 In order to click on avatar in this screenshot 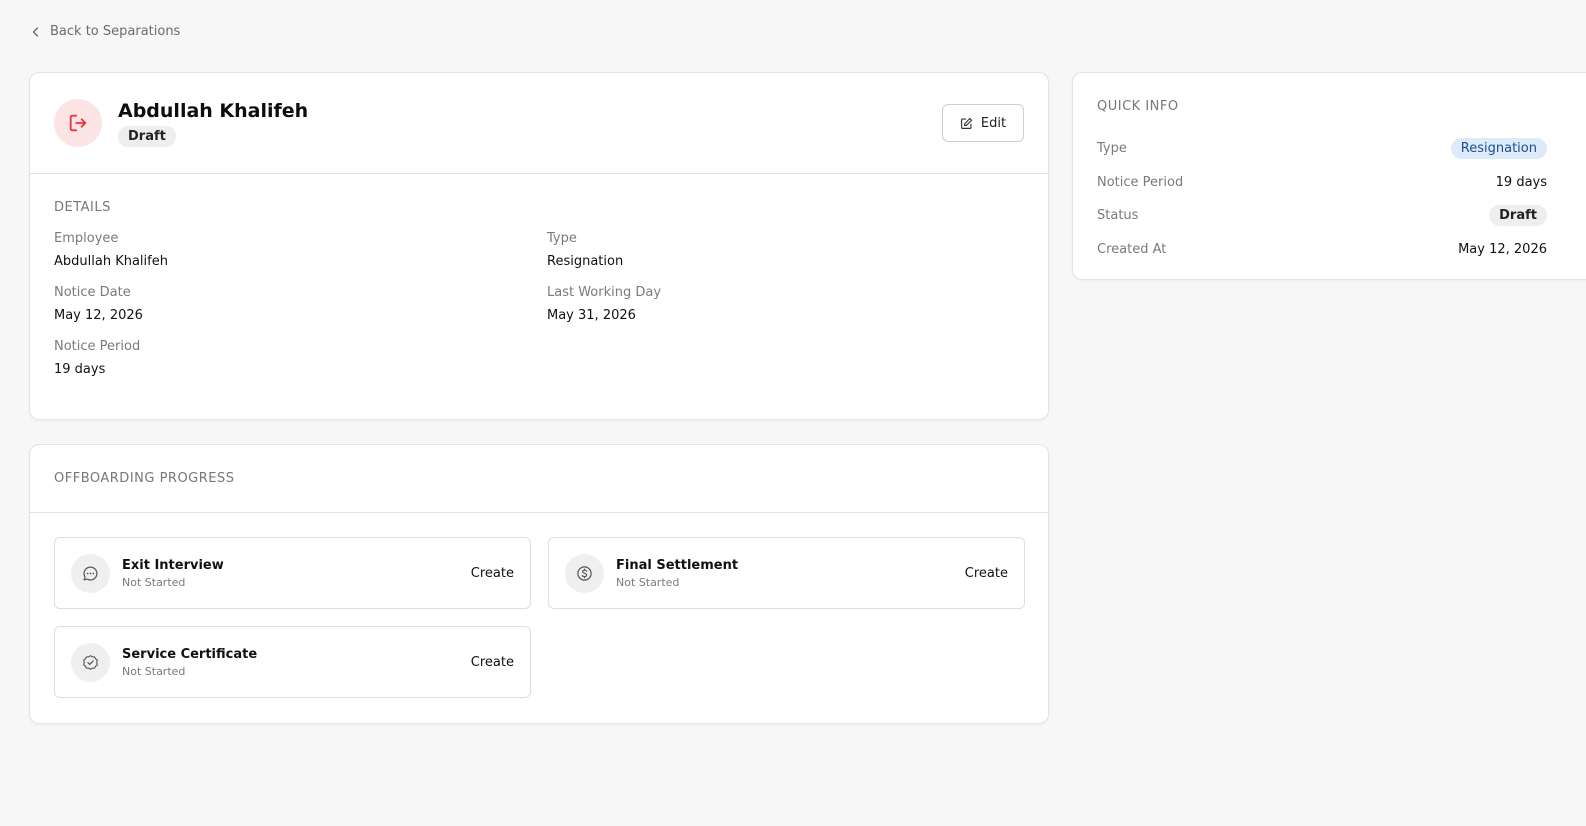, I will do `click(78, 123)`.